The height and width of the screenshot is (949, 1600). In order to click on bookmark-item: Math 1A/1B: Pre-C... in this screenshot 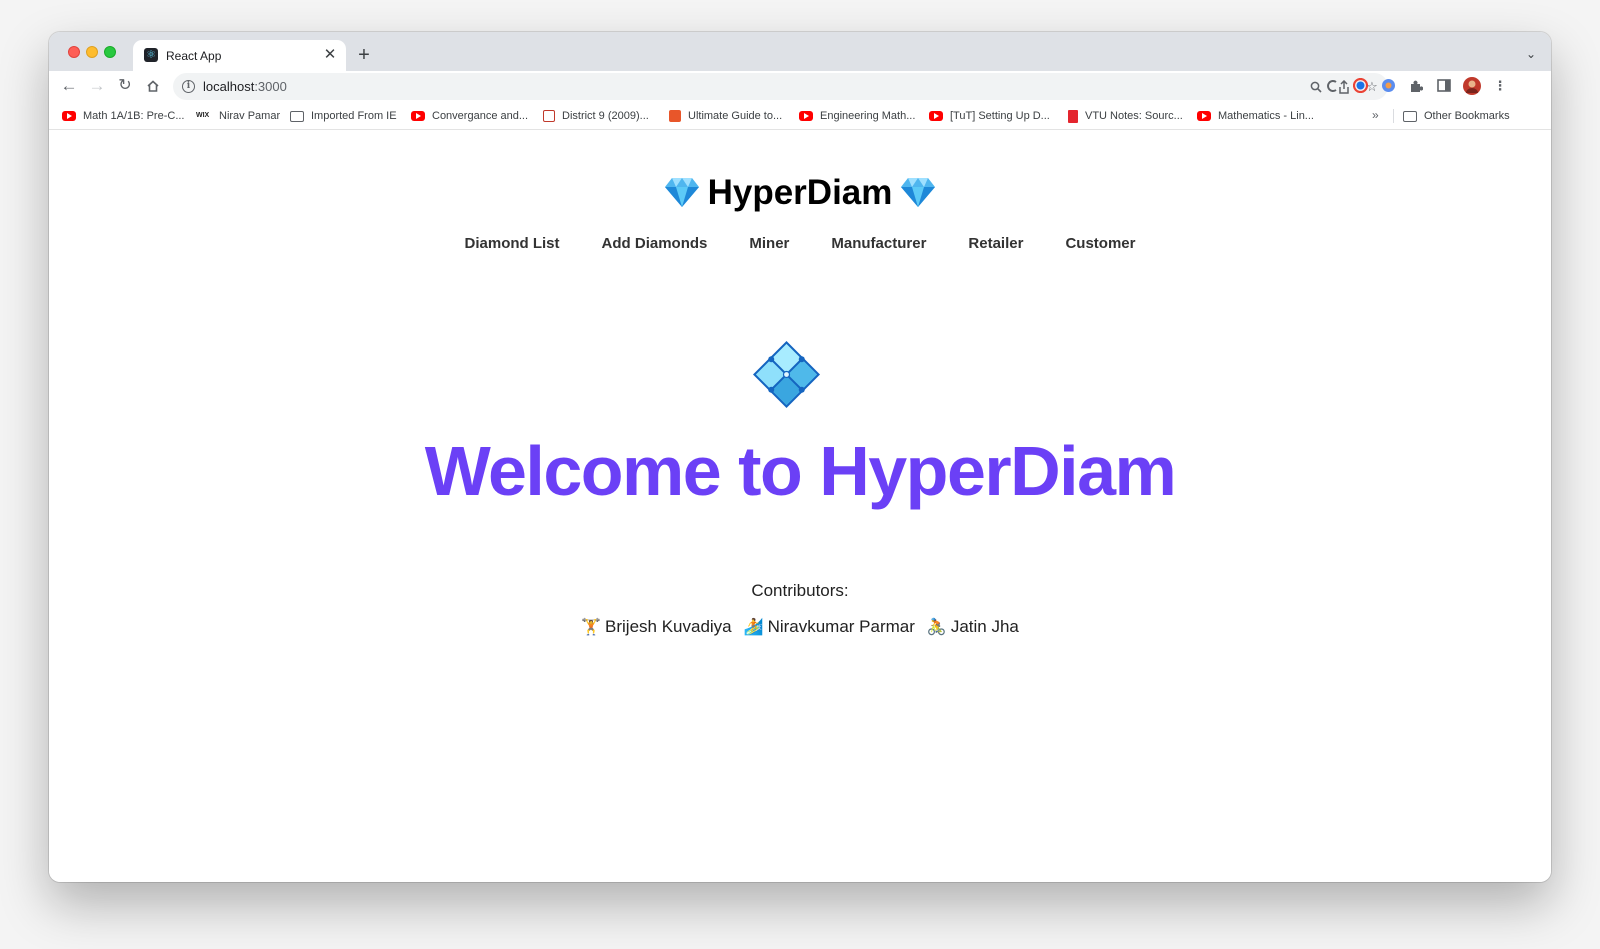, I will do `click(123, 116)`.